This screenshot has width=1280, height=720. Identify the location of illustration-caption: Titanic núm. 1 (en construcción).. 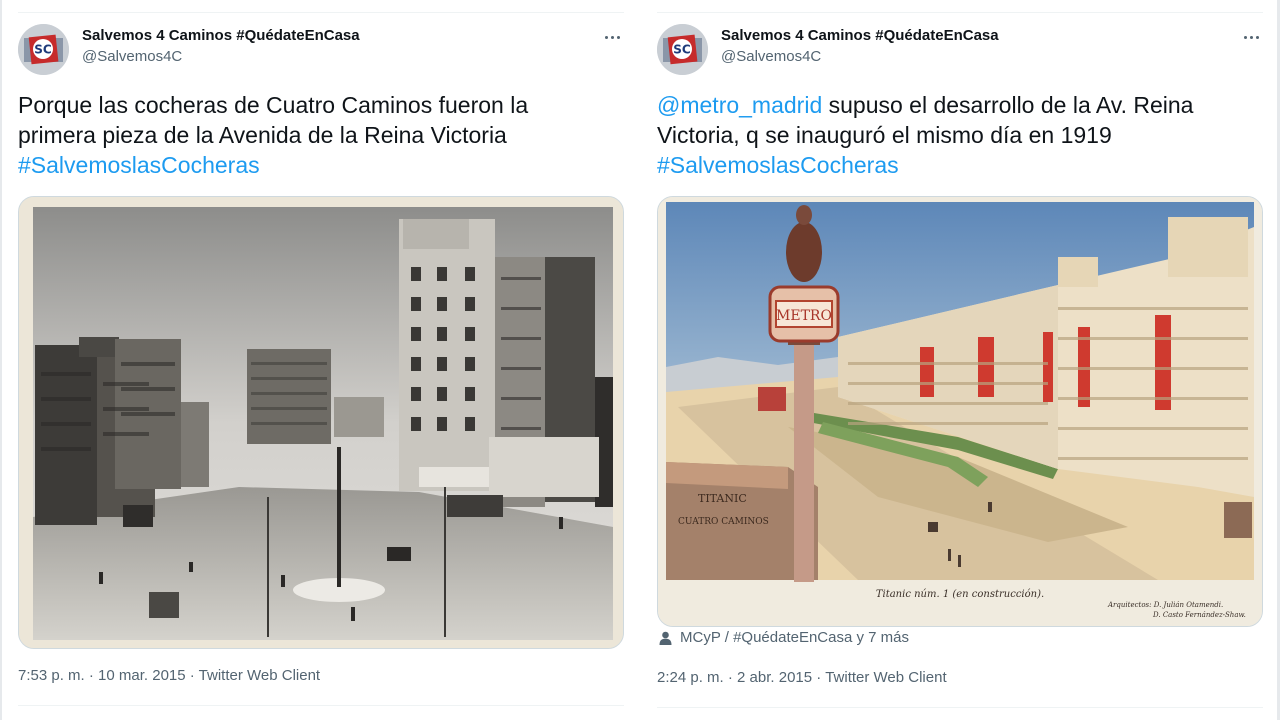
(960, 594).